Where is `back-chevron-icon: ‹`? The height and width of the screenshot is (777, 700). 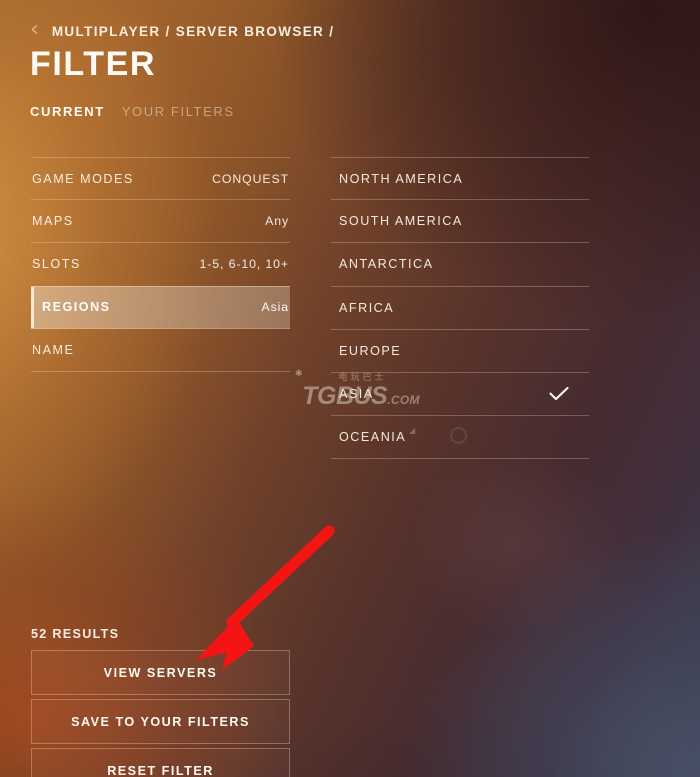
back-chevron-icon: ‹ is located at coordinates (34, 30).